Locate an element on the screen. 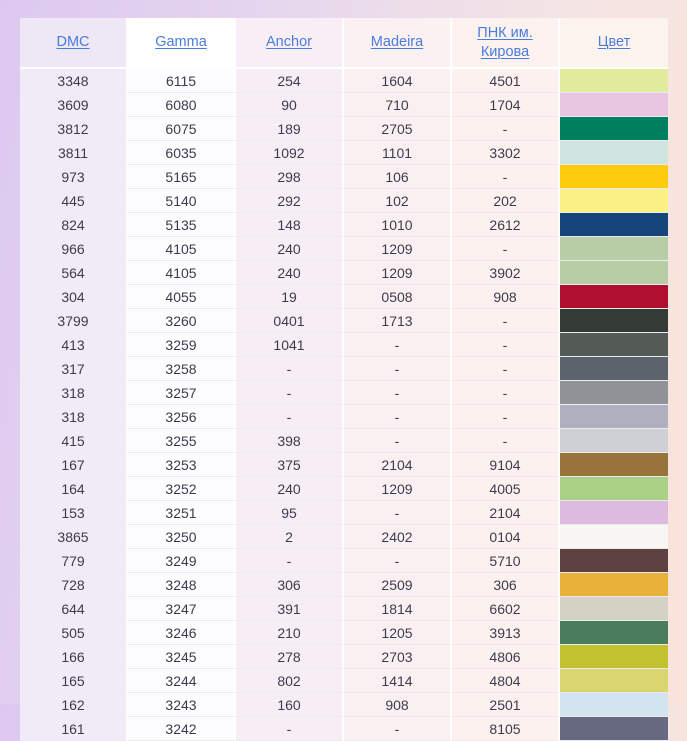  cell-gamma: 3255 is located at coordinates (182, 441).